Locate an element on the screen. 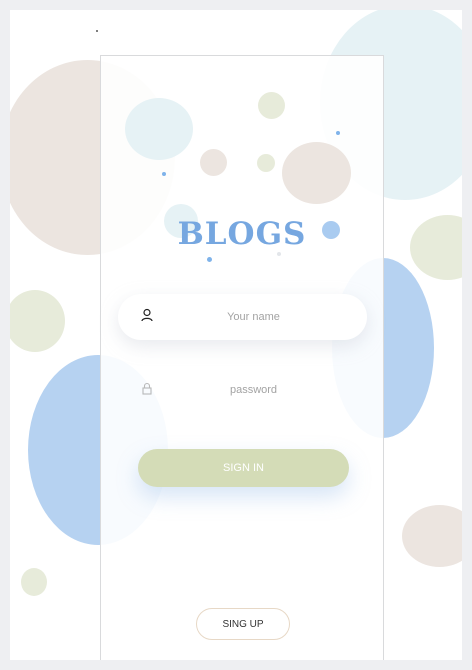  password-field is located at coordinates (242, 390).